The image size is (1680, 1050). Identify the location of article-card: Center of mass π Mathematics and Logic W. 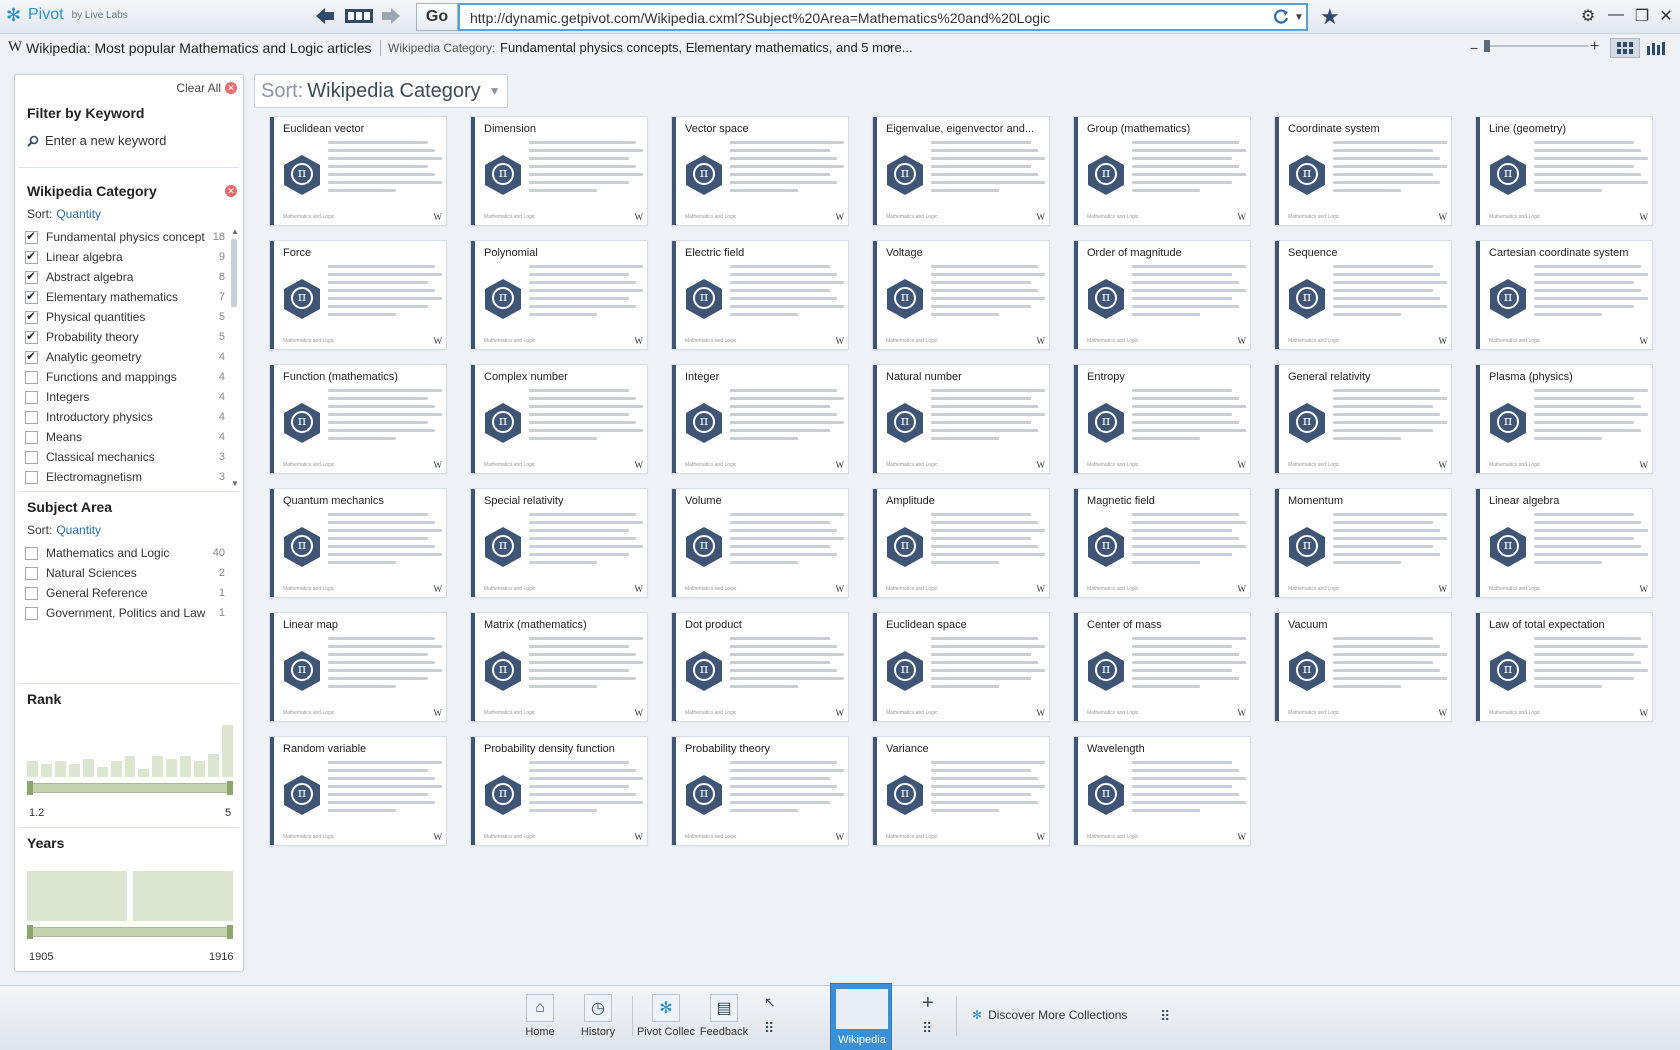
(1162, 667).